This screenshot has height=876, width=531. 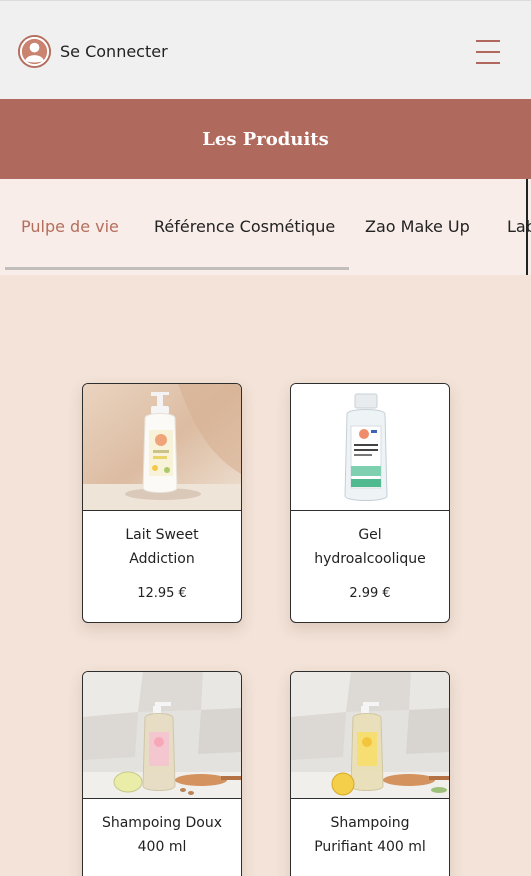 I want to click on tabs-scroll-indicator, so click(x=177, y=268).